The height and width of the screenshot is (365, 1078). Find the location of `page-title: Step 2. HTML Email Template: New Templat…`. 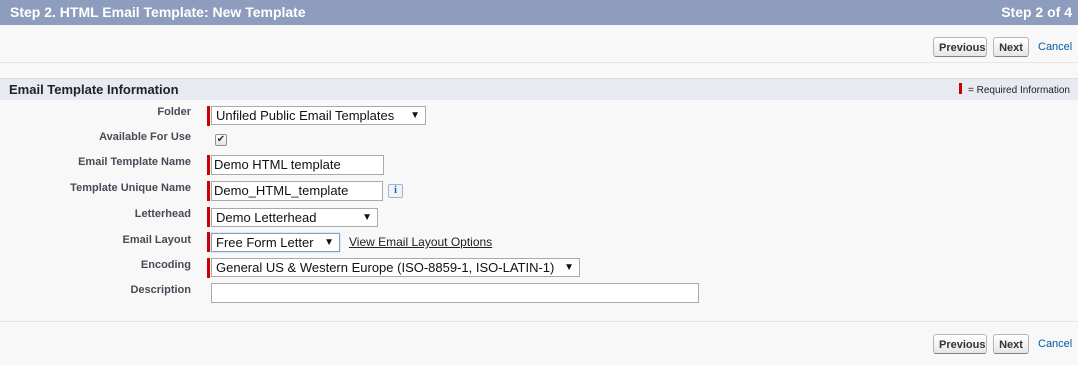

page-title: Step 2. HTML Email Template: New Templat… is located at coordinates (158, 12).